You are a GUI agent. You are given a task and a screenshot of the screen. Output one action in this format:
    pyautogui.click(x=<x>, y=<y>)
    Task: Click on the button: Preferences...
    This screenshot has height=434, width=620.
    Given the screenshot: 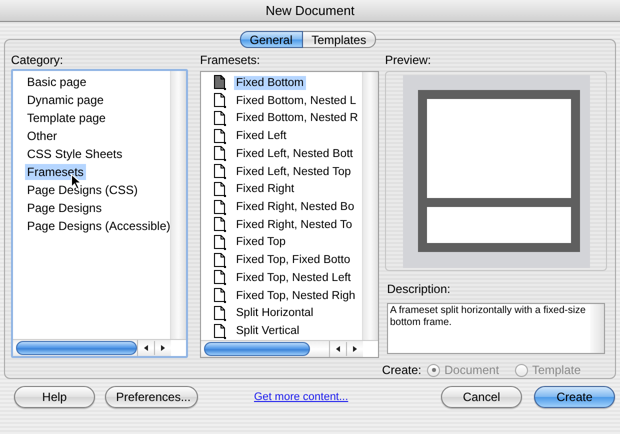 What is the action you would take?
    pyautogui.click(x=151, y=397)
    